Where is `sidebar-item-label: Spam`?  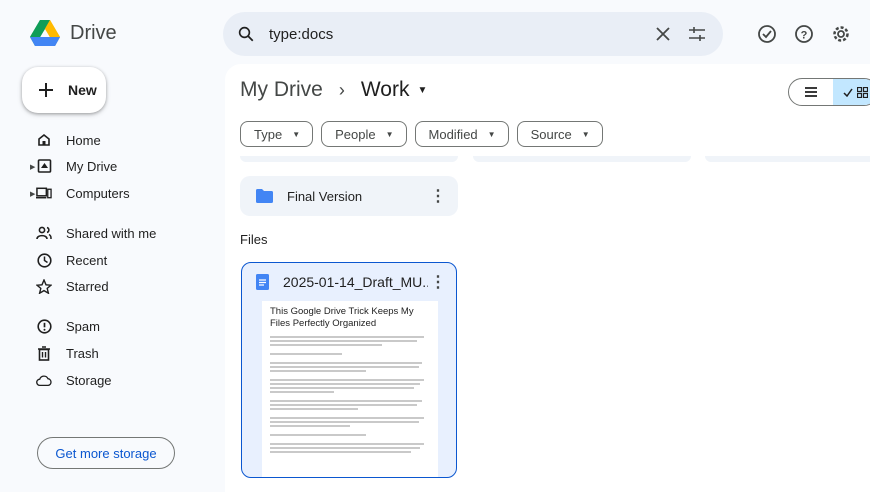
sidebar-item-label: Spam is located at coordinates (83, 326).